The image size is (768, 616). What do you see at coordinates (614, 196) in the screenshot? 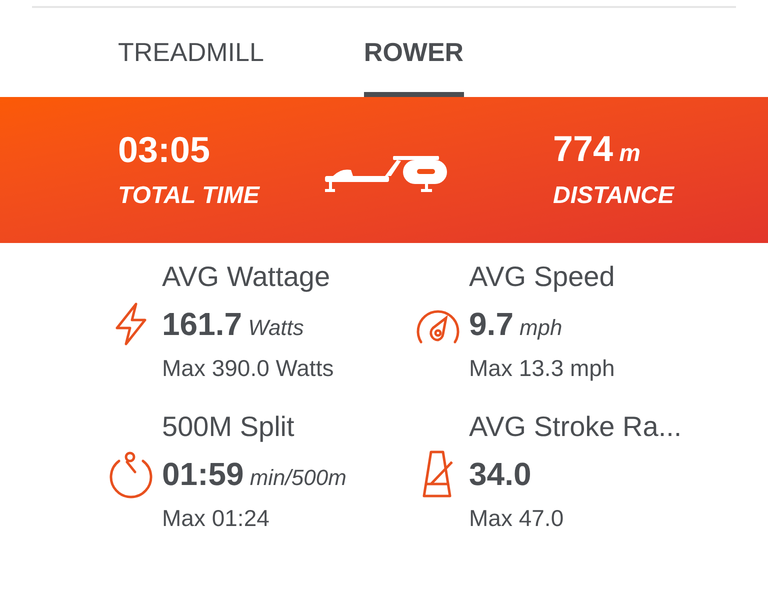
I see `distance-label: DISTANCE` at bounding box center [614, 196].